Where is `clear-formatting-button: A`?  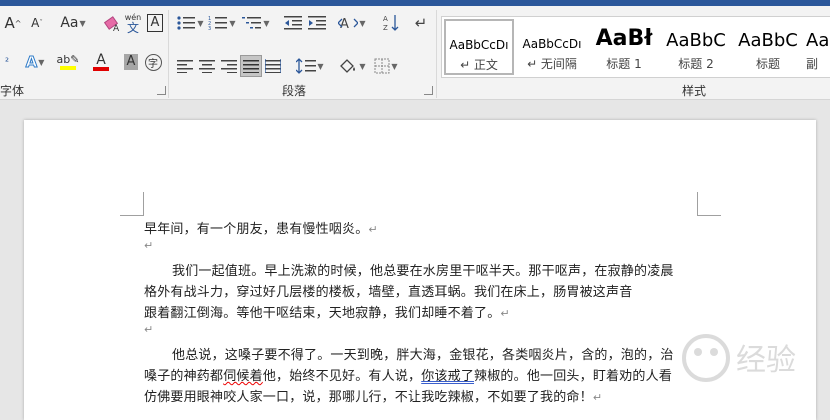 clear-formatting-button: A is located at coordinates (111, 23).